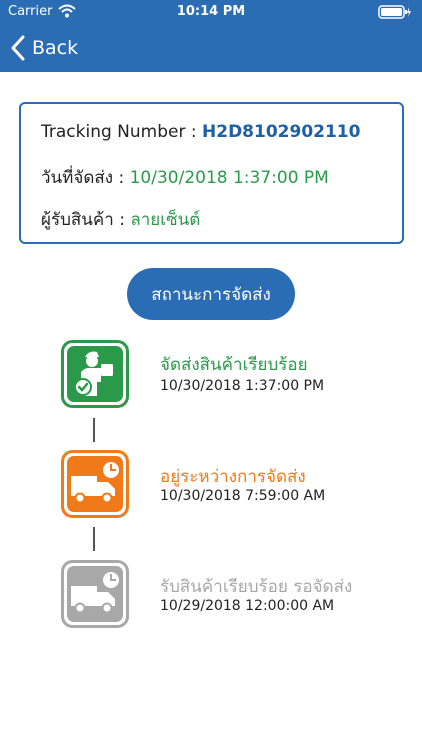  I want to click on step-date-delivered: 10/30/2018 1:37:00 PM, so click(242, 386).